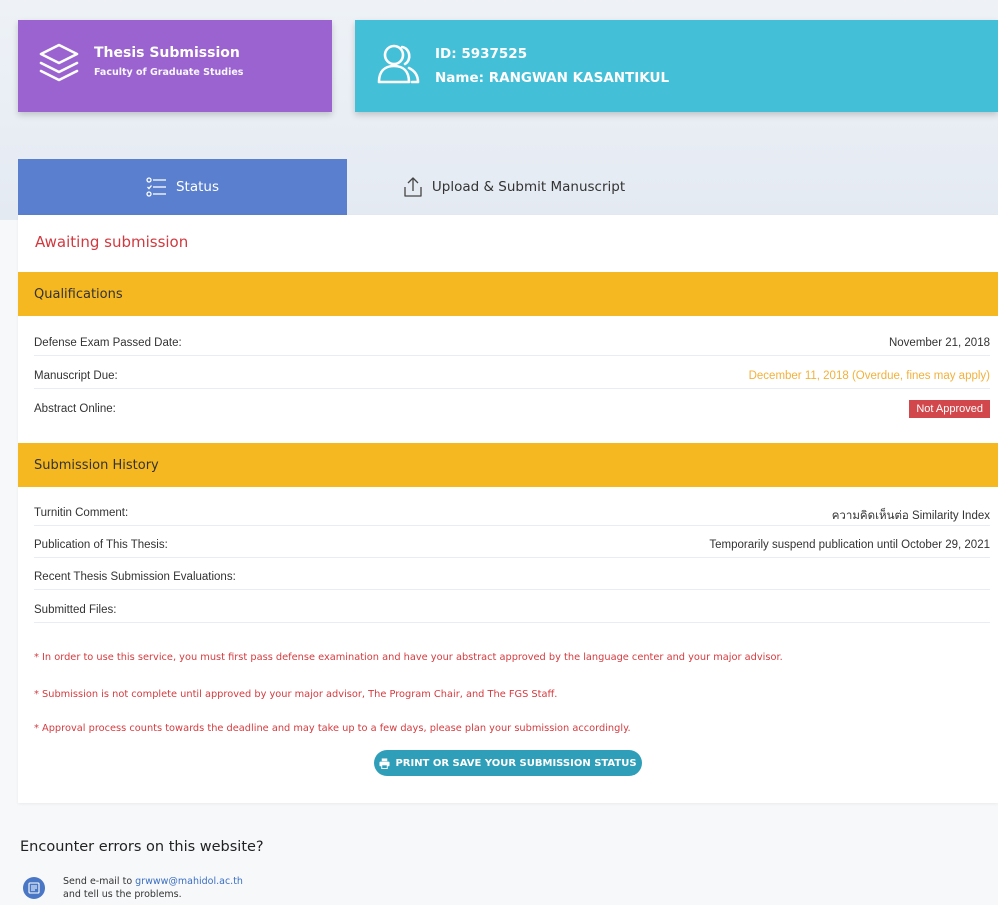 The image size is (998, 905). I want to click on row-label: Abstract Online:, so click(75, 409).